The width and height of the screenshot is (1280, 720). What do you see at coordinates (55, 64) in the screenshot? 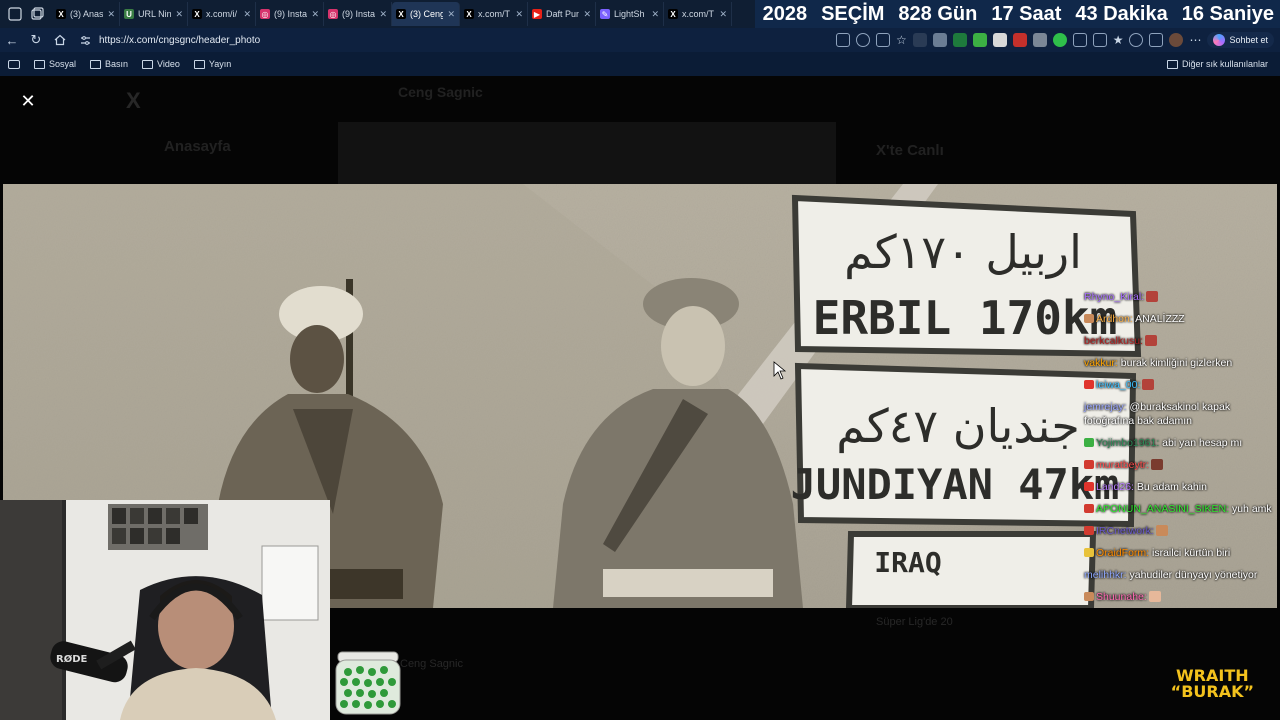
I see `bookmark-folder-sosyal: Sosyal` at bounding box center [55, 64].